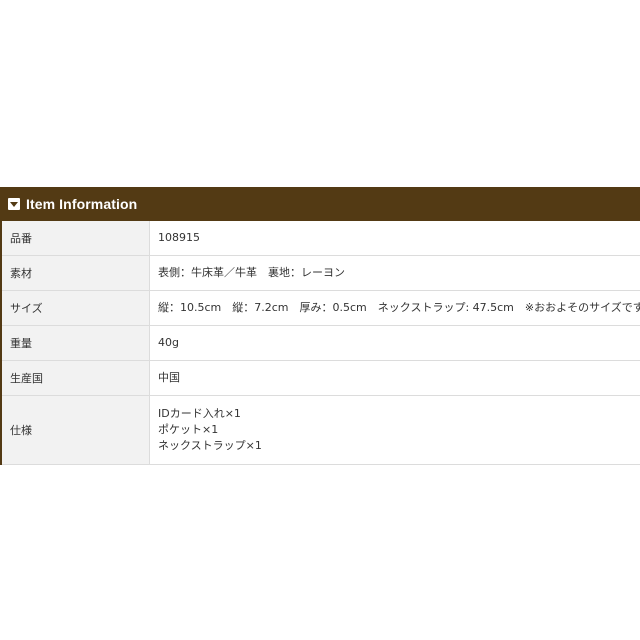 The width and height of the screenshot is (640, 640). Describe the element at coordinates (394, 343) in the screenshot. I see `row-value: 40g` at that location.